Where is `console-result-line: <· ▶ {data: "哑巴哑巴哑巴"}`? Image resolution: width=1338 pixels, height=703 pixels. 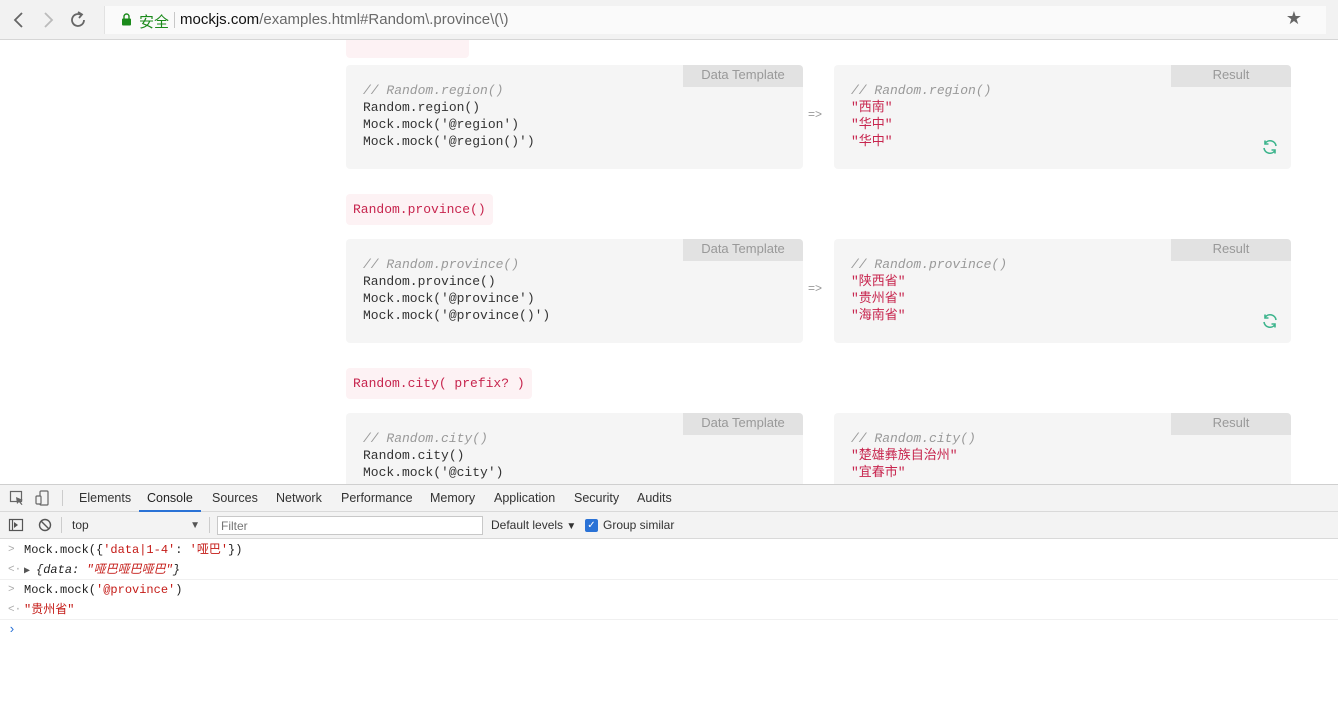
console-result-line: <· ▶ {data: "哑巴哑巴哑巴"} is located at coordinates (669, 570).